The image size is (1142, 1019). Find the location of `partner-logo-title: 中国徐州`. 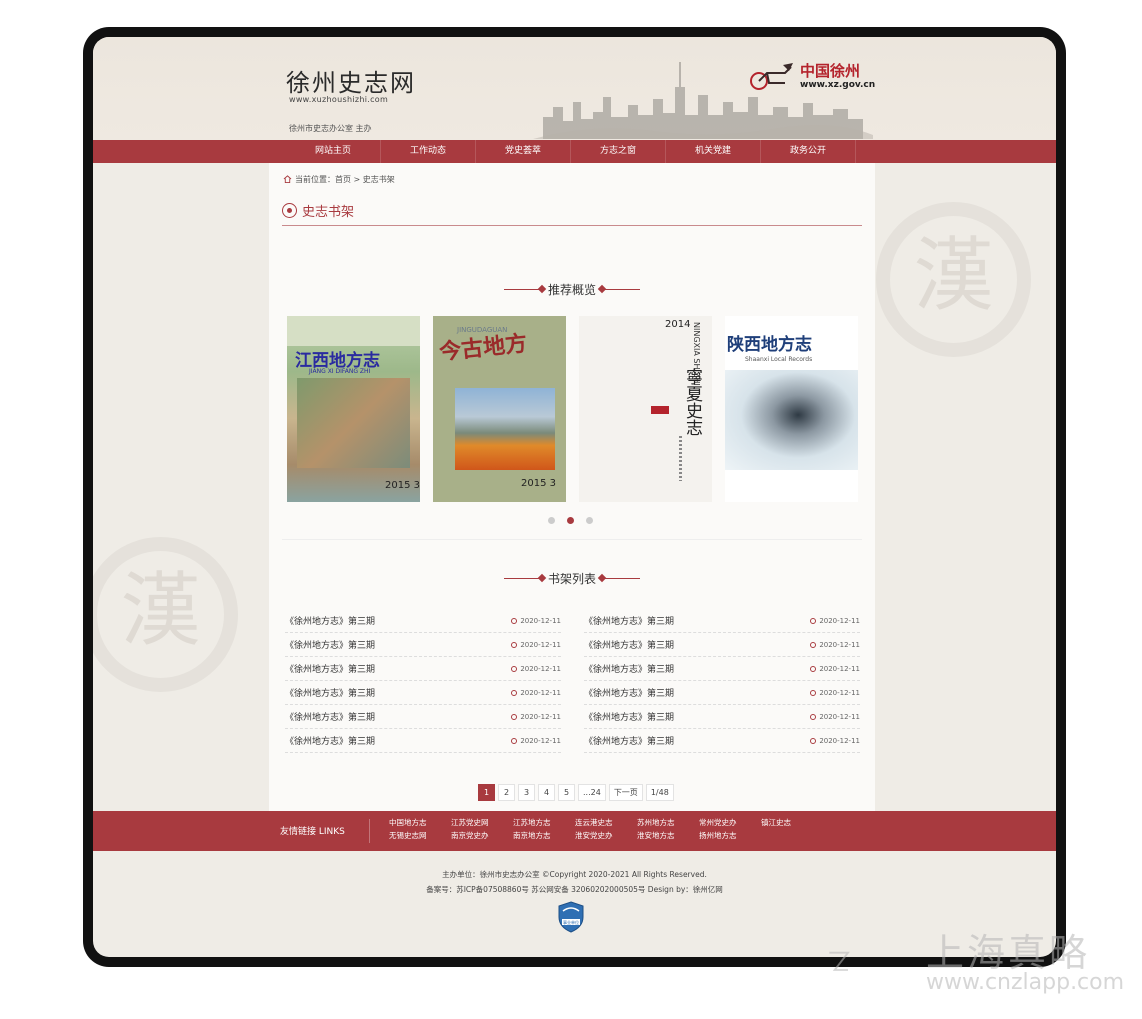

partner-logo-title: 中国徐州 is located at coordinates (830, 70).